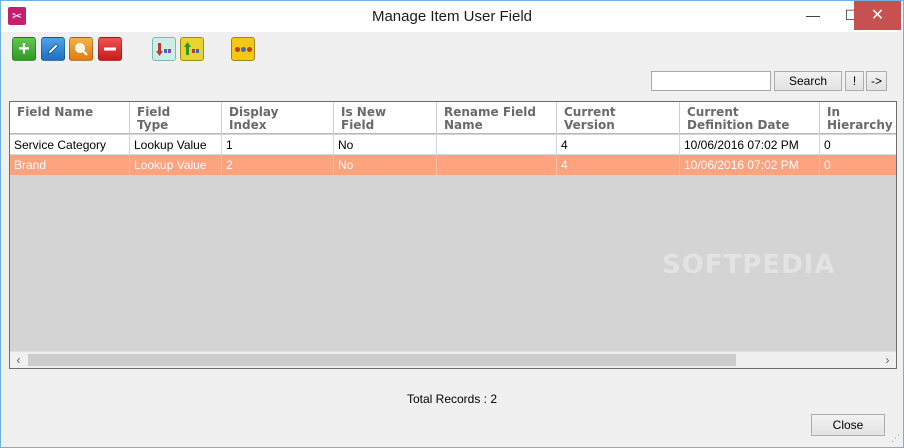 The image size is (904, 448). I want to click on hierarchy-button, so click(243, 49).